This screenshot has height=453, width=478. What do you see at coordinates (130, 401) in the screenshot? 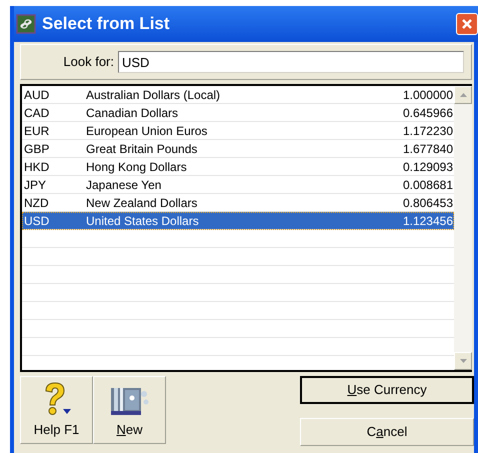
I see `book-icon` at bounding box center [130, 401].